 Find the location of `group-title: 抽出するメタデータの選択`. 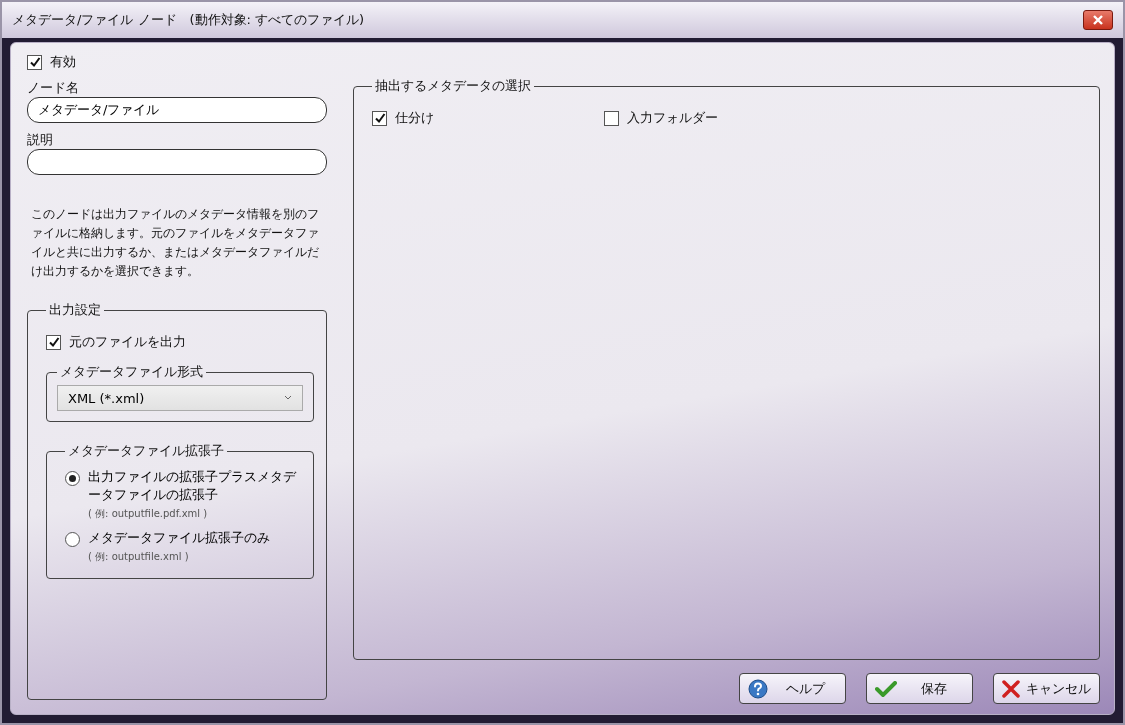

group-title: 抽出するメタデータの選択 is located at coordinates (453, 86).